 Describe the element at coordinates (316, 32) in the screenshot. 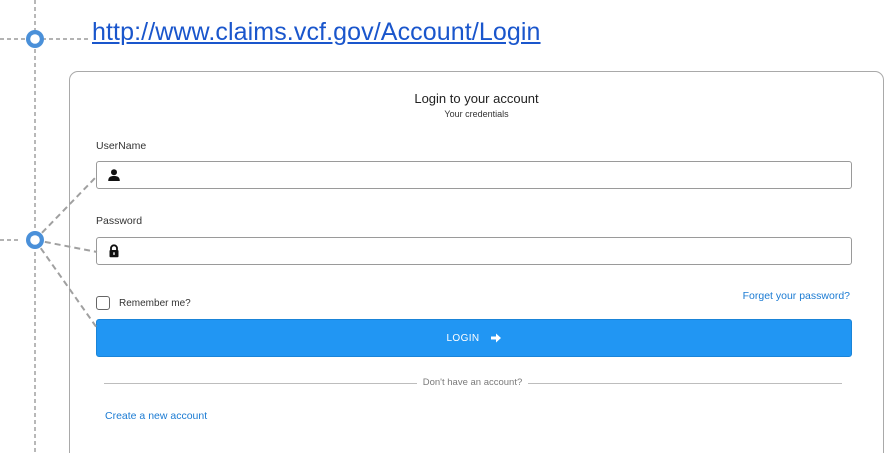

I see `page-url-link: http://www.claims.vcf.gov/Account/Login` at that location.